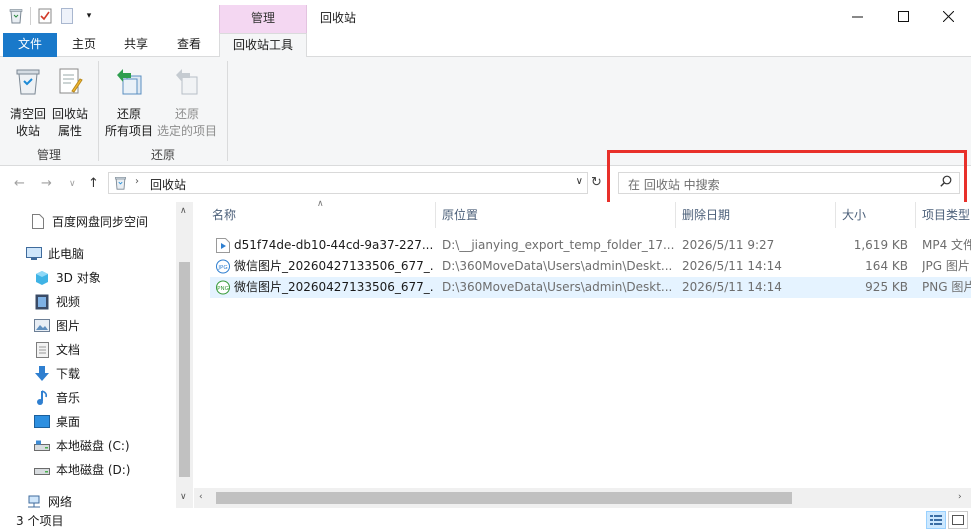 Image resolution: width=971 pixels, height=532 pixels. What do you see at coordinates (129, 82) in the screenshot?
I see `restore-all-icon` at bounding box center [129, 82].